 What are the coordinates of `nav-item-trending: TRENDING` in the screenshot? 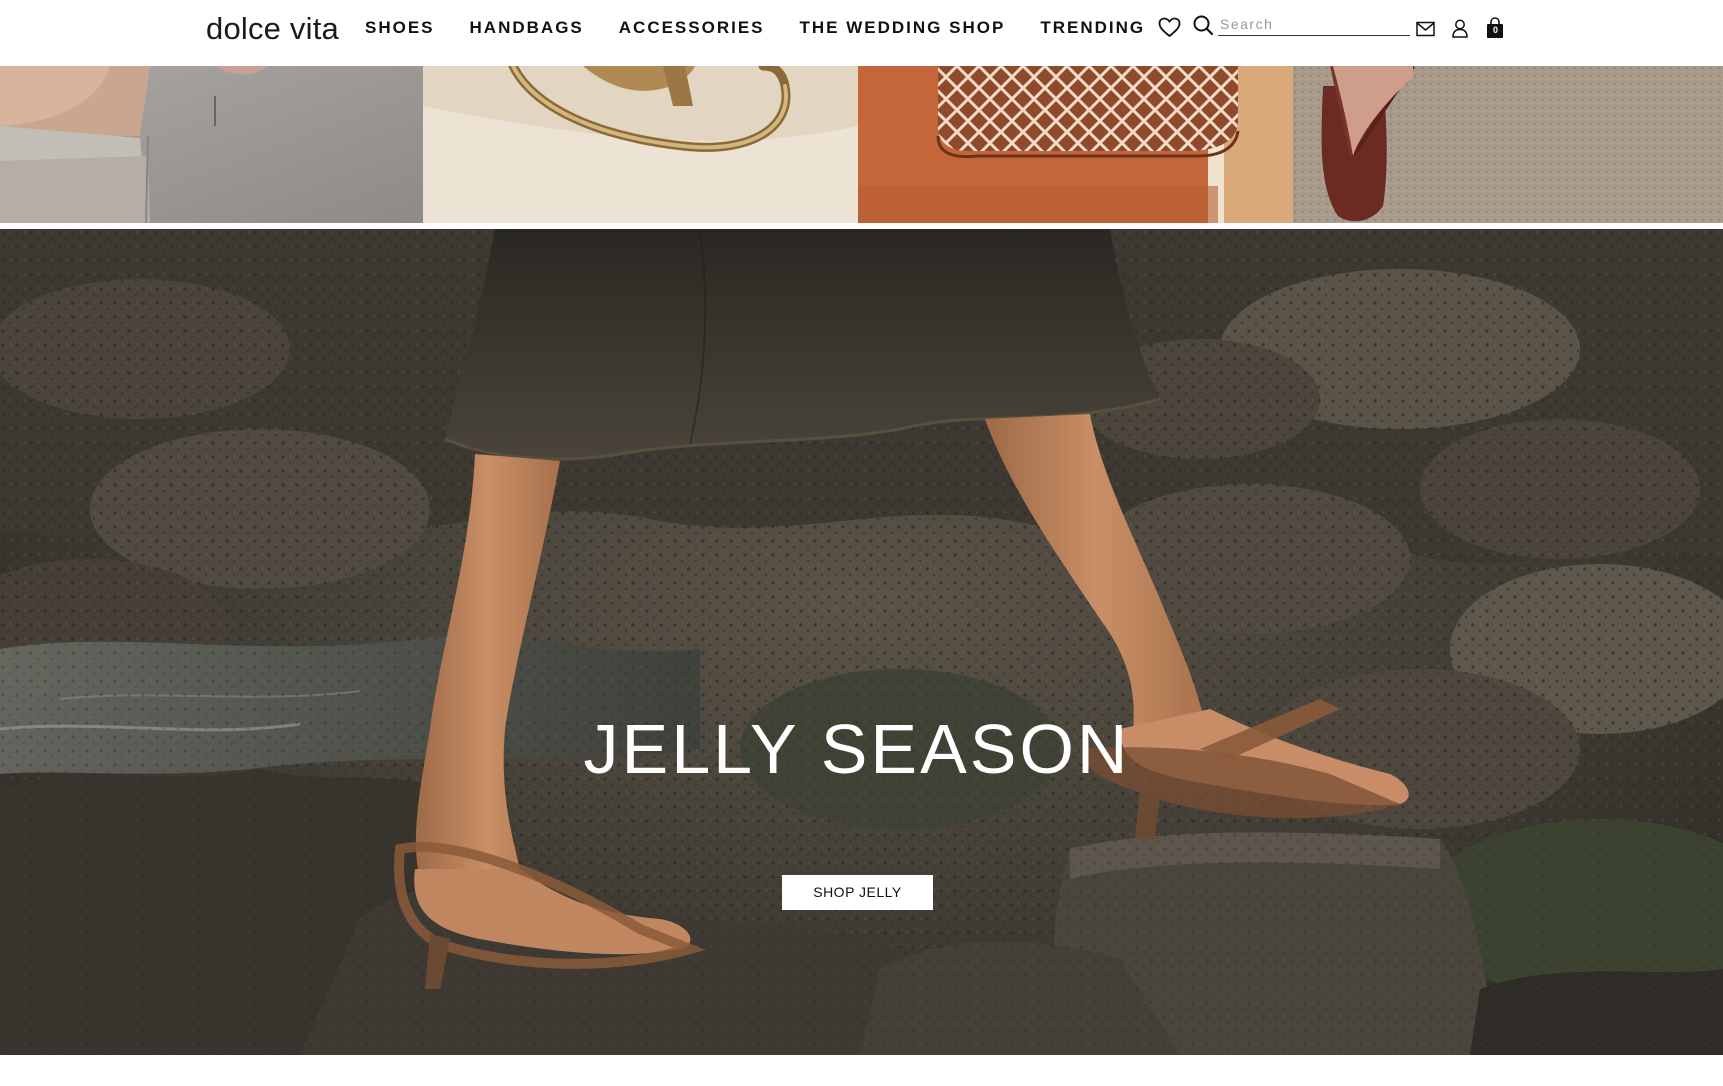 It's located at (1092, 28).